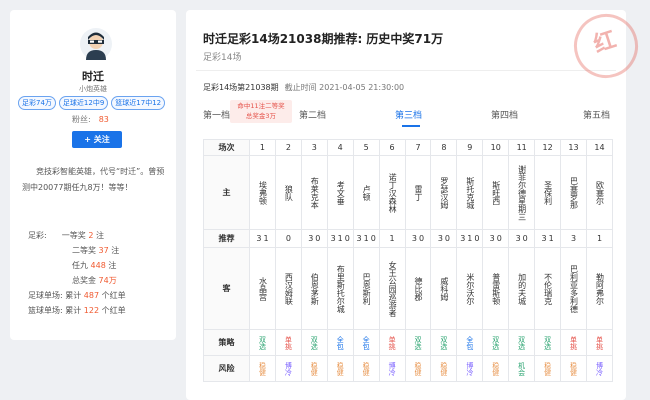 The height and width of the screenshot is (400, 650). I want to click on stat-total-prize-label: 总奖金, so click(84, 280).